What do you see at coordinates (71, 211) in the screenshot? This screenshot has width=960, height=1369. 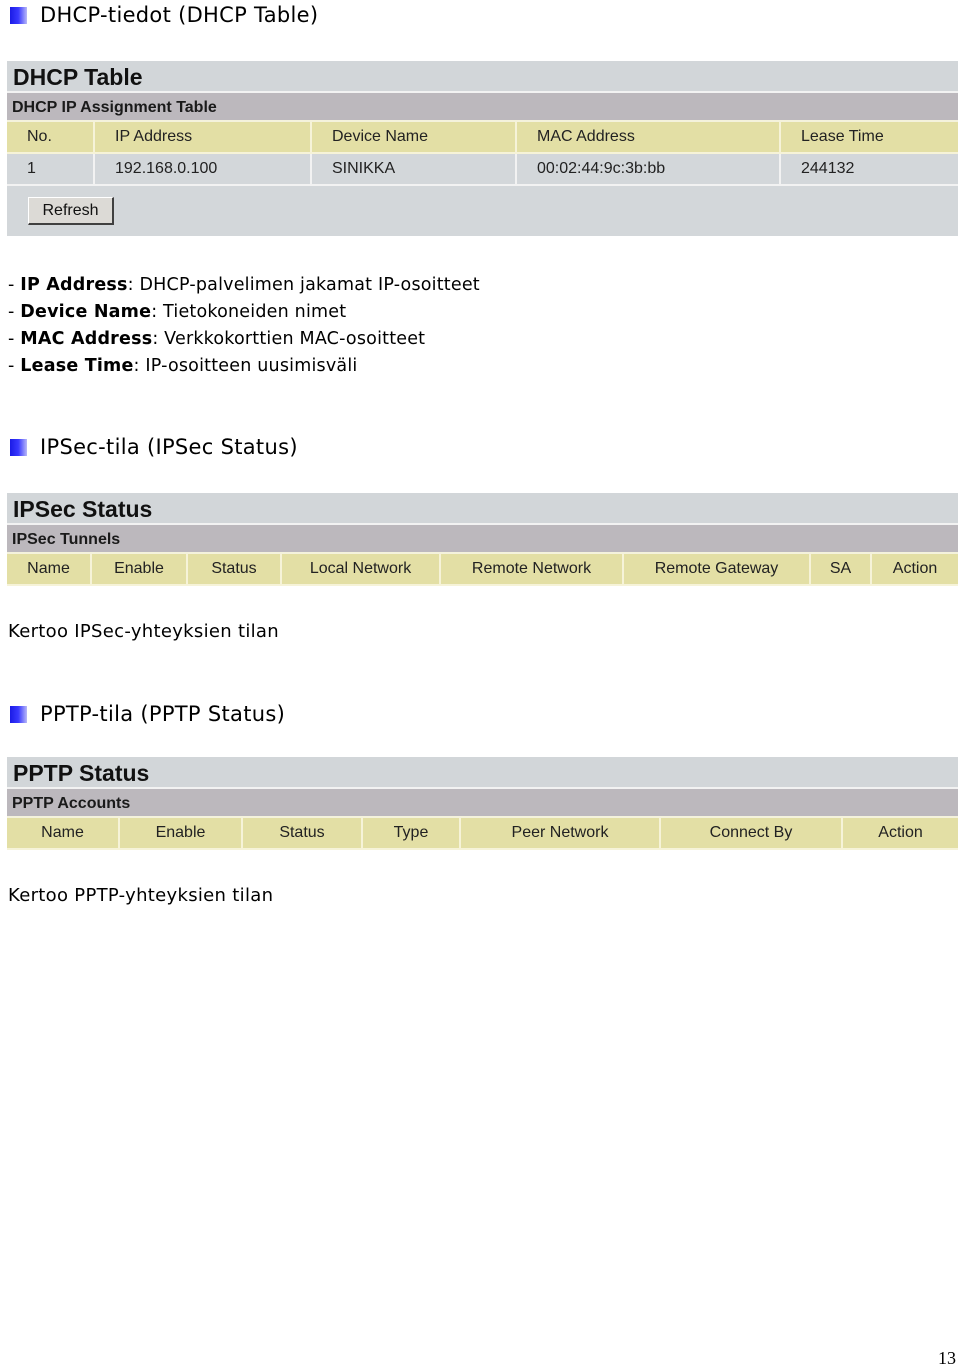 I see `refresh-button: Refresh` at bounding box center [71, 211].